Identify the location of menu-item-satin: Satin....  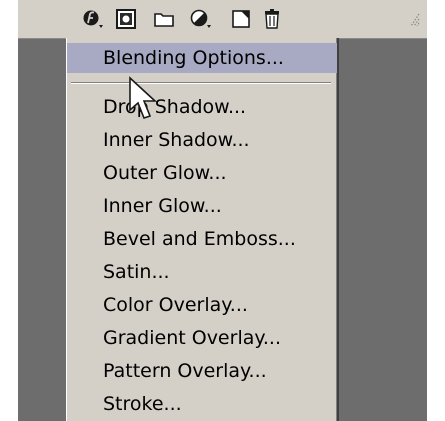
(202, 272).